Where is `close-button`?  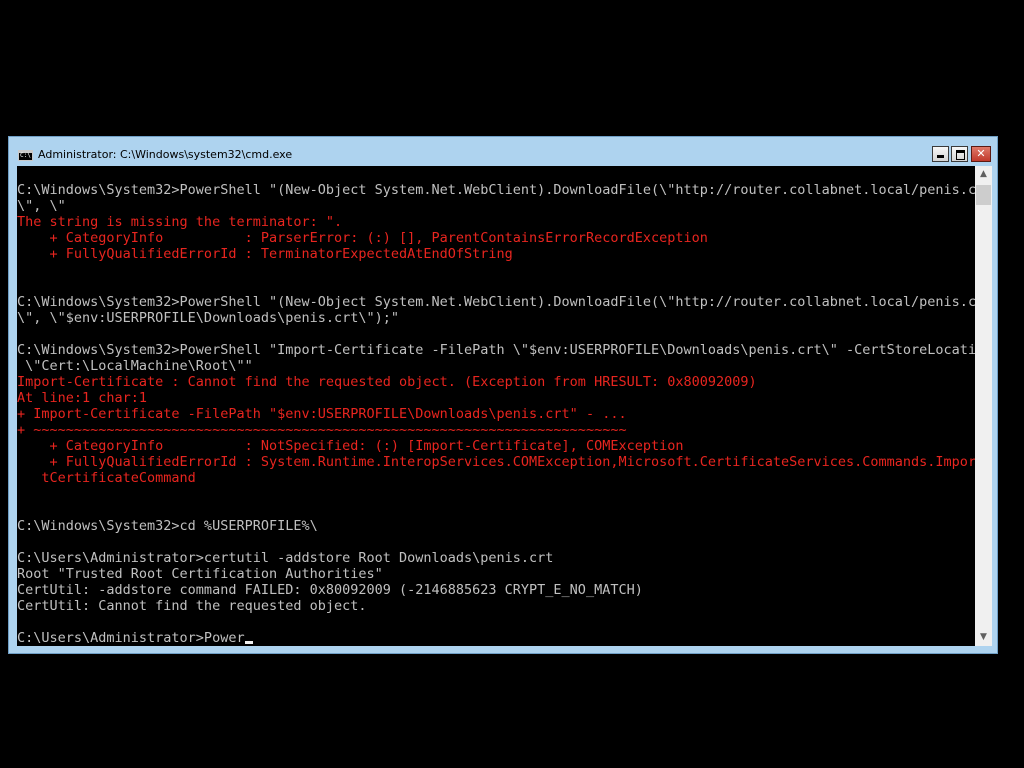 close-button is located at coordinates (981, 154).